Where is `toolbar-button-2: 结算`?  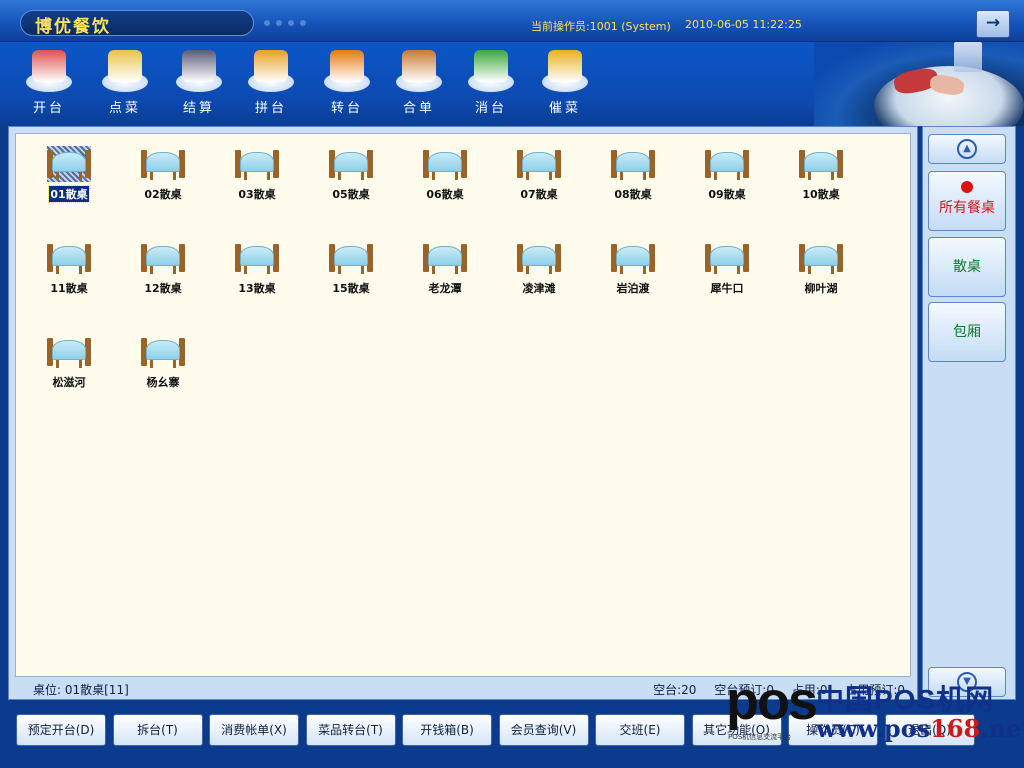
toolbar-button-2: 结算 is located at coordinates (199, 83).